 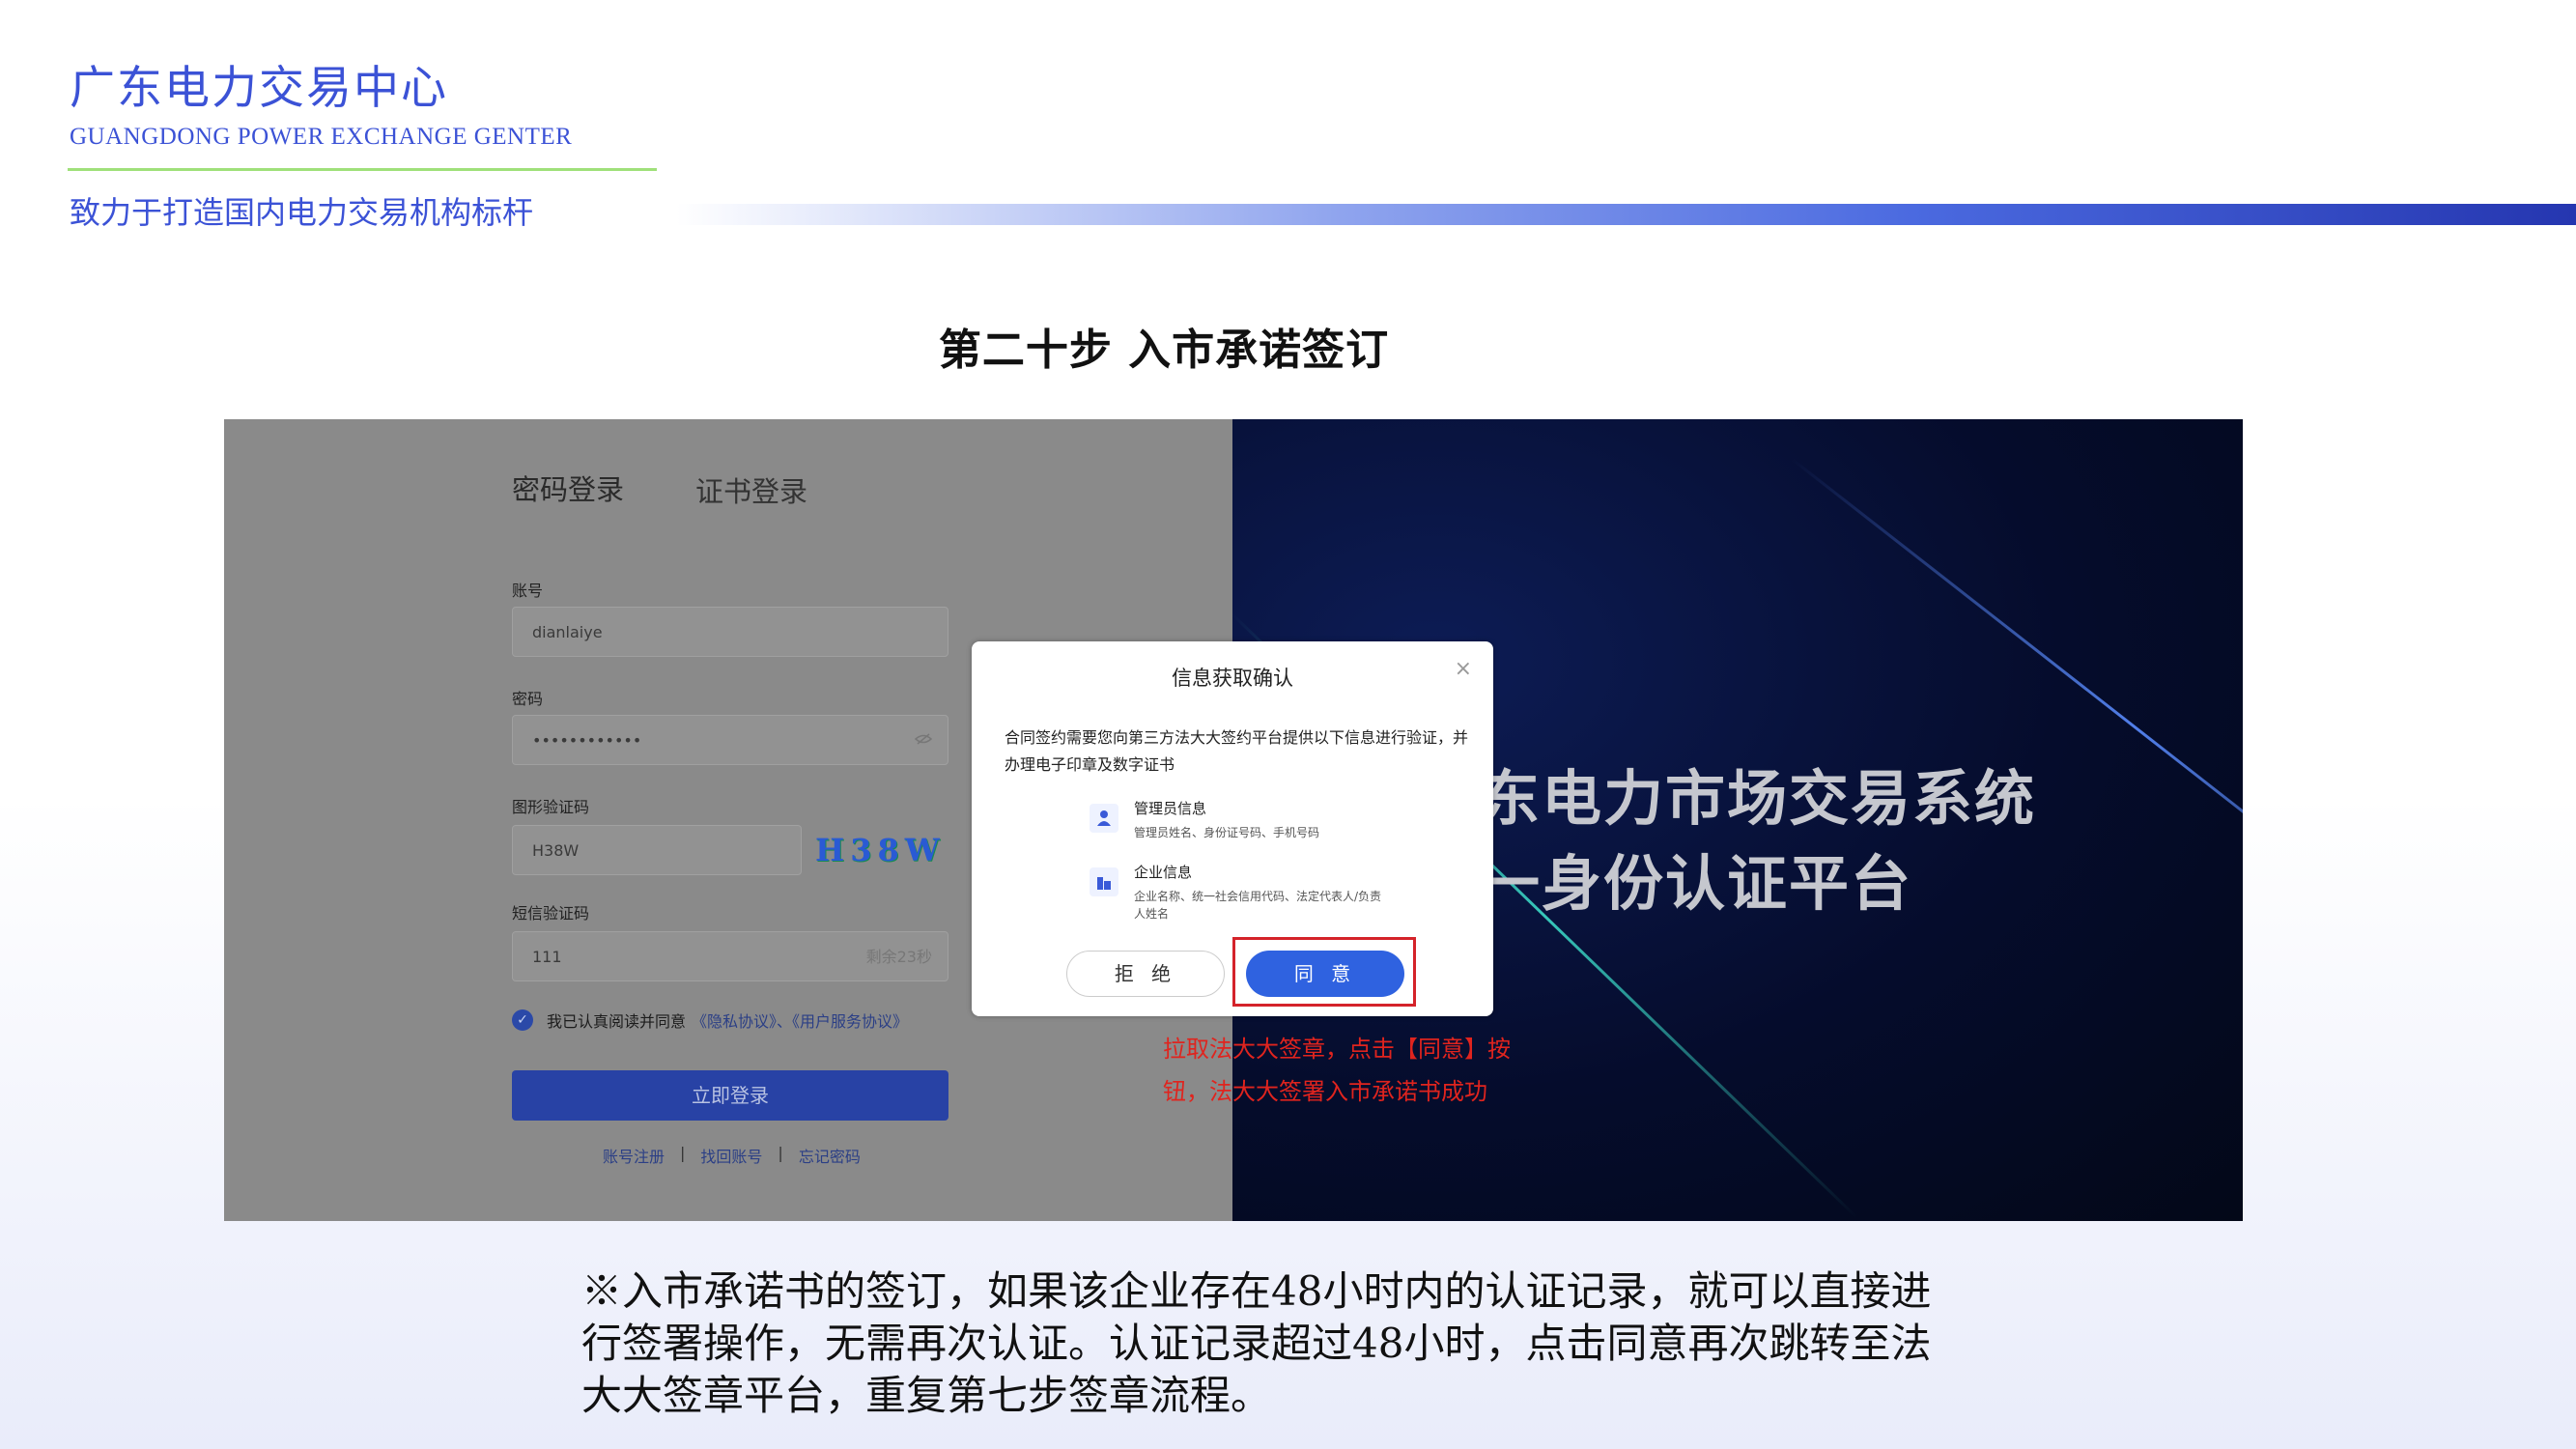 What do you see at coordinates (522, 1020) in the screenshot?
I see `checkmark-icon: ✓` at bounding box center [522, 1020].